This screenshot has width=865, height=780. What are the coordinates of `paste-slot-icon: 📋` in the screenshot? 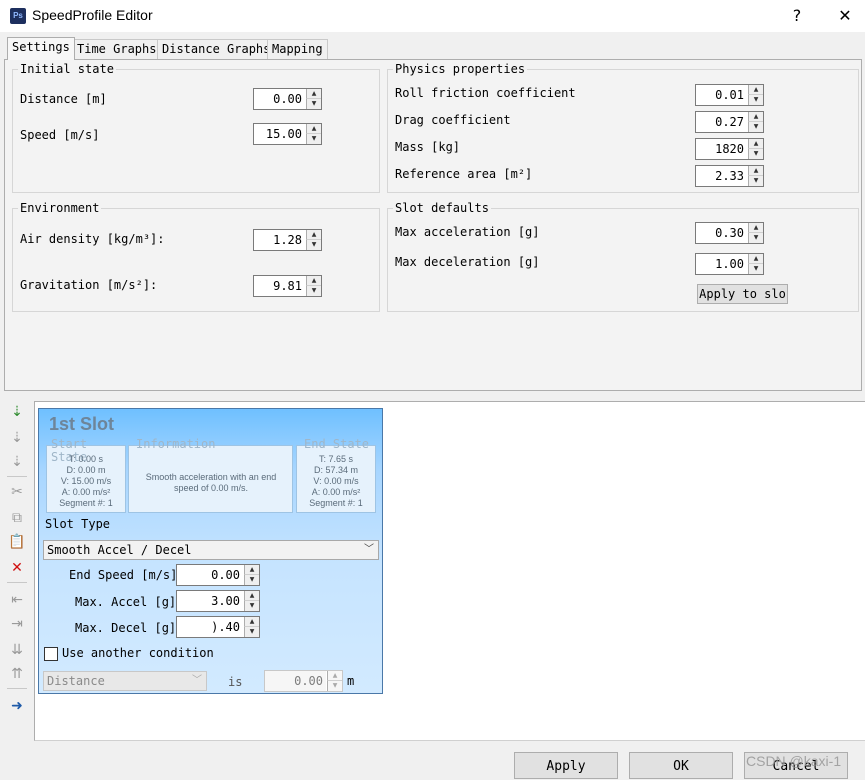 It's located at (17, 542).